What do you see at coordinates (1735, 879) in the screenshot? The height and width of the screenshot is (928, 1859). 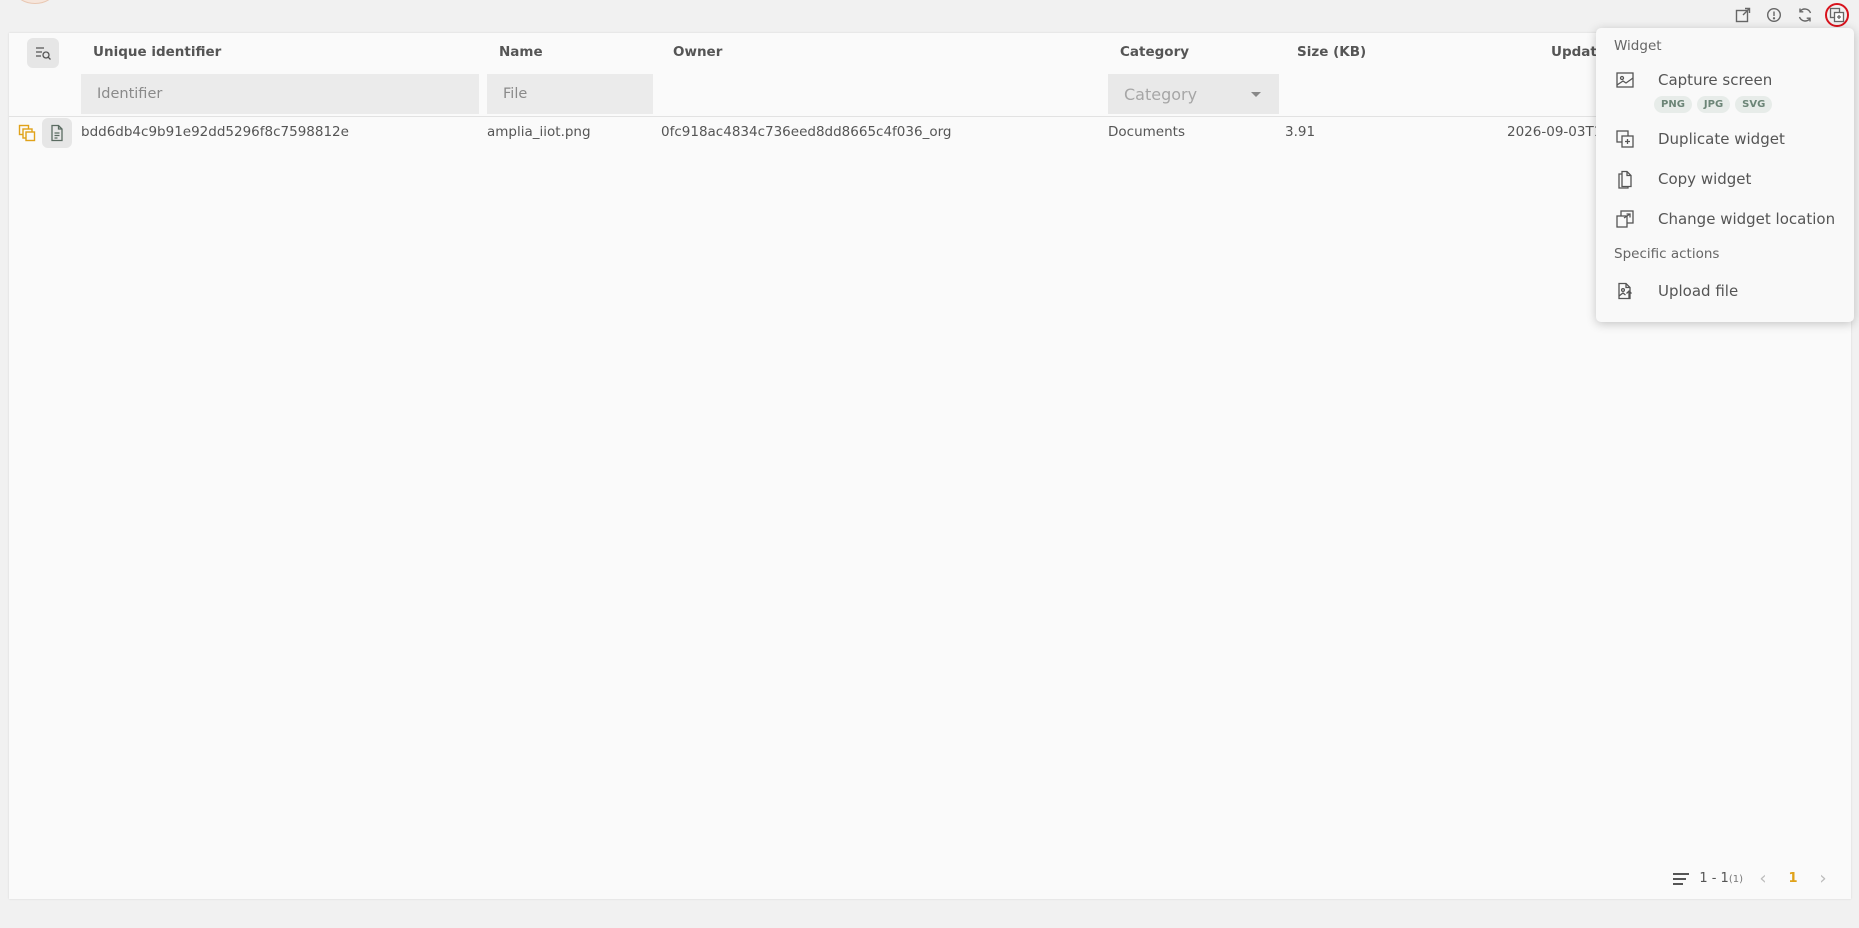 I see `pagination-total: (1)` at bounding box center [1735, 879].